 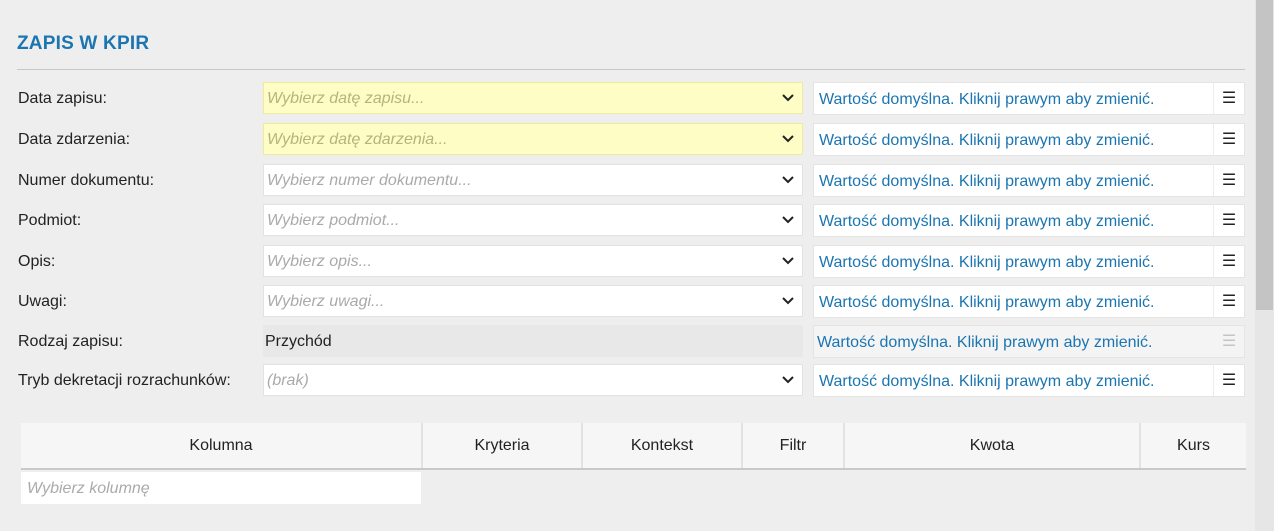 What do you see at coordinates (533, 380) in the screenshot?
I see `settlement-mode-select: (brak)` at bounding box center [533, 380].